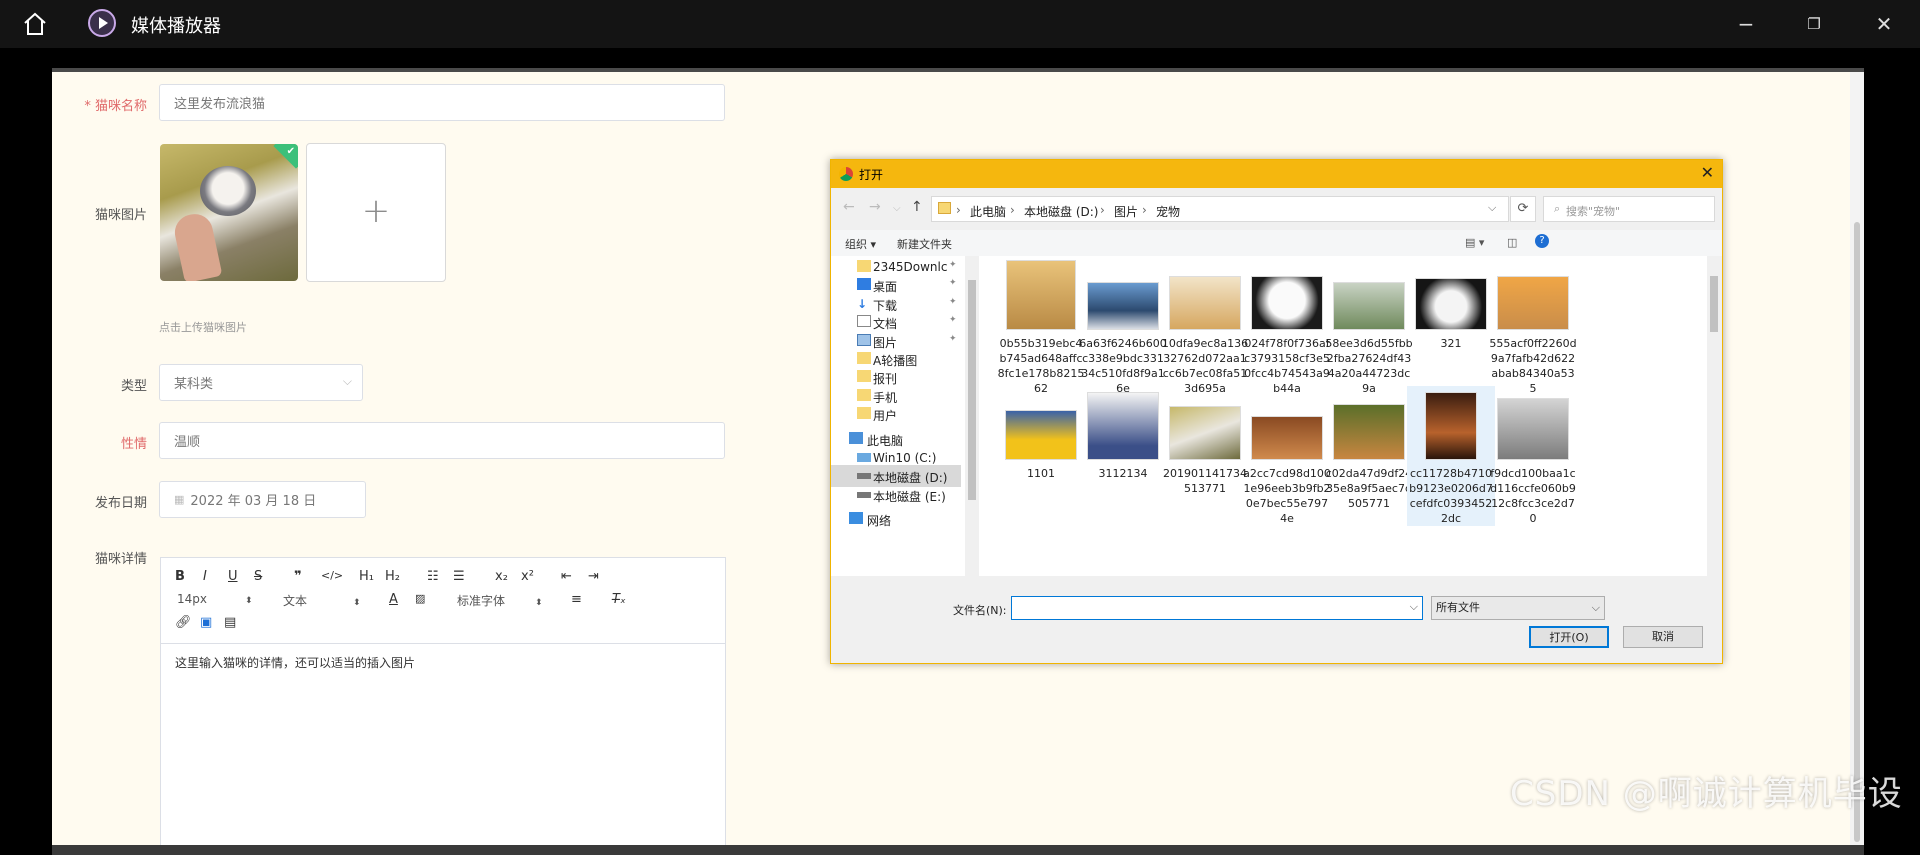  I want to click on photo-hint: 点击上传猫咪图片, so click(203, 327).